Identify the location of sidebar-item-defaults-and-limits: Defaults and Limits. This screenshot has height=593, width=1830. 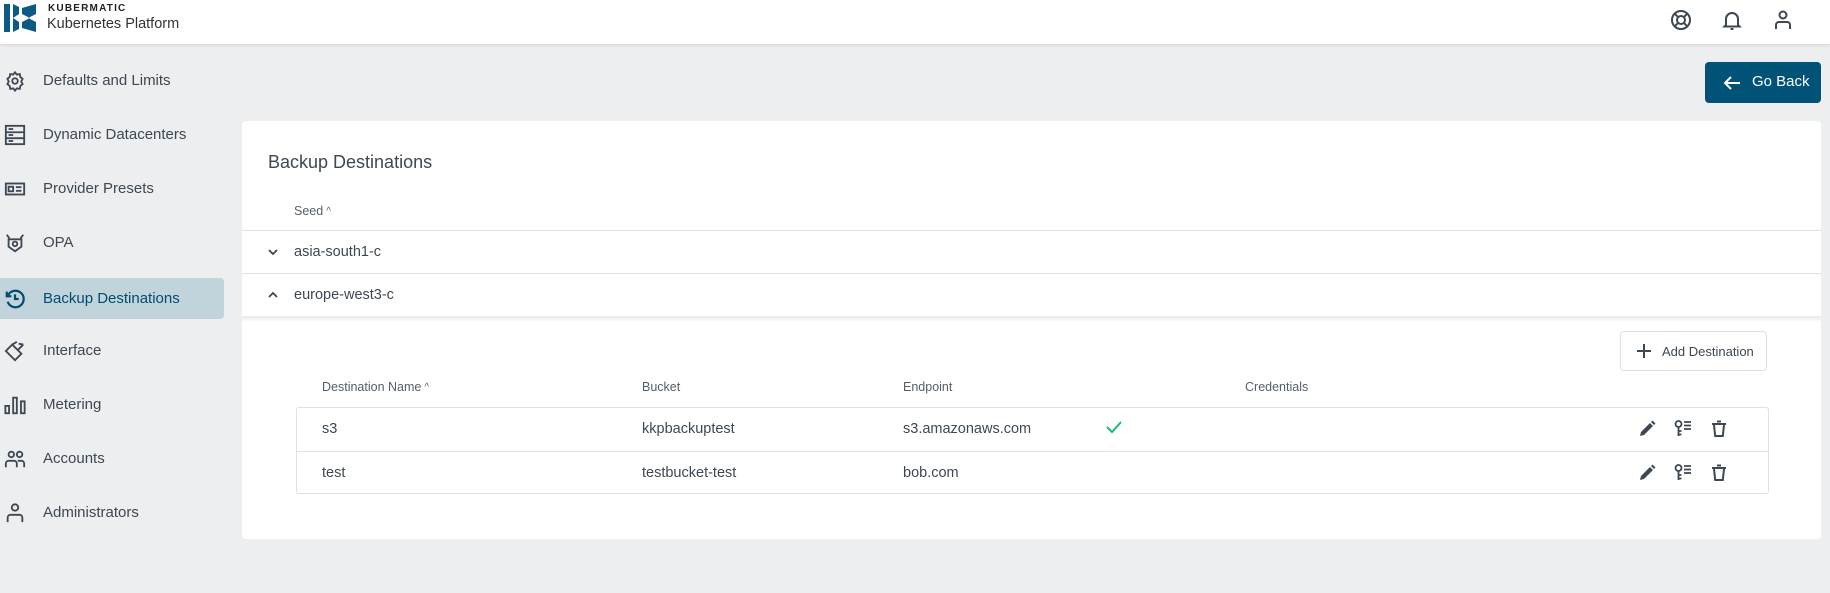
(112, 80).